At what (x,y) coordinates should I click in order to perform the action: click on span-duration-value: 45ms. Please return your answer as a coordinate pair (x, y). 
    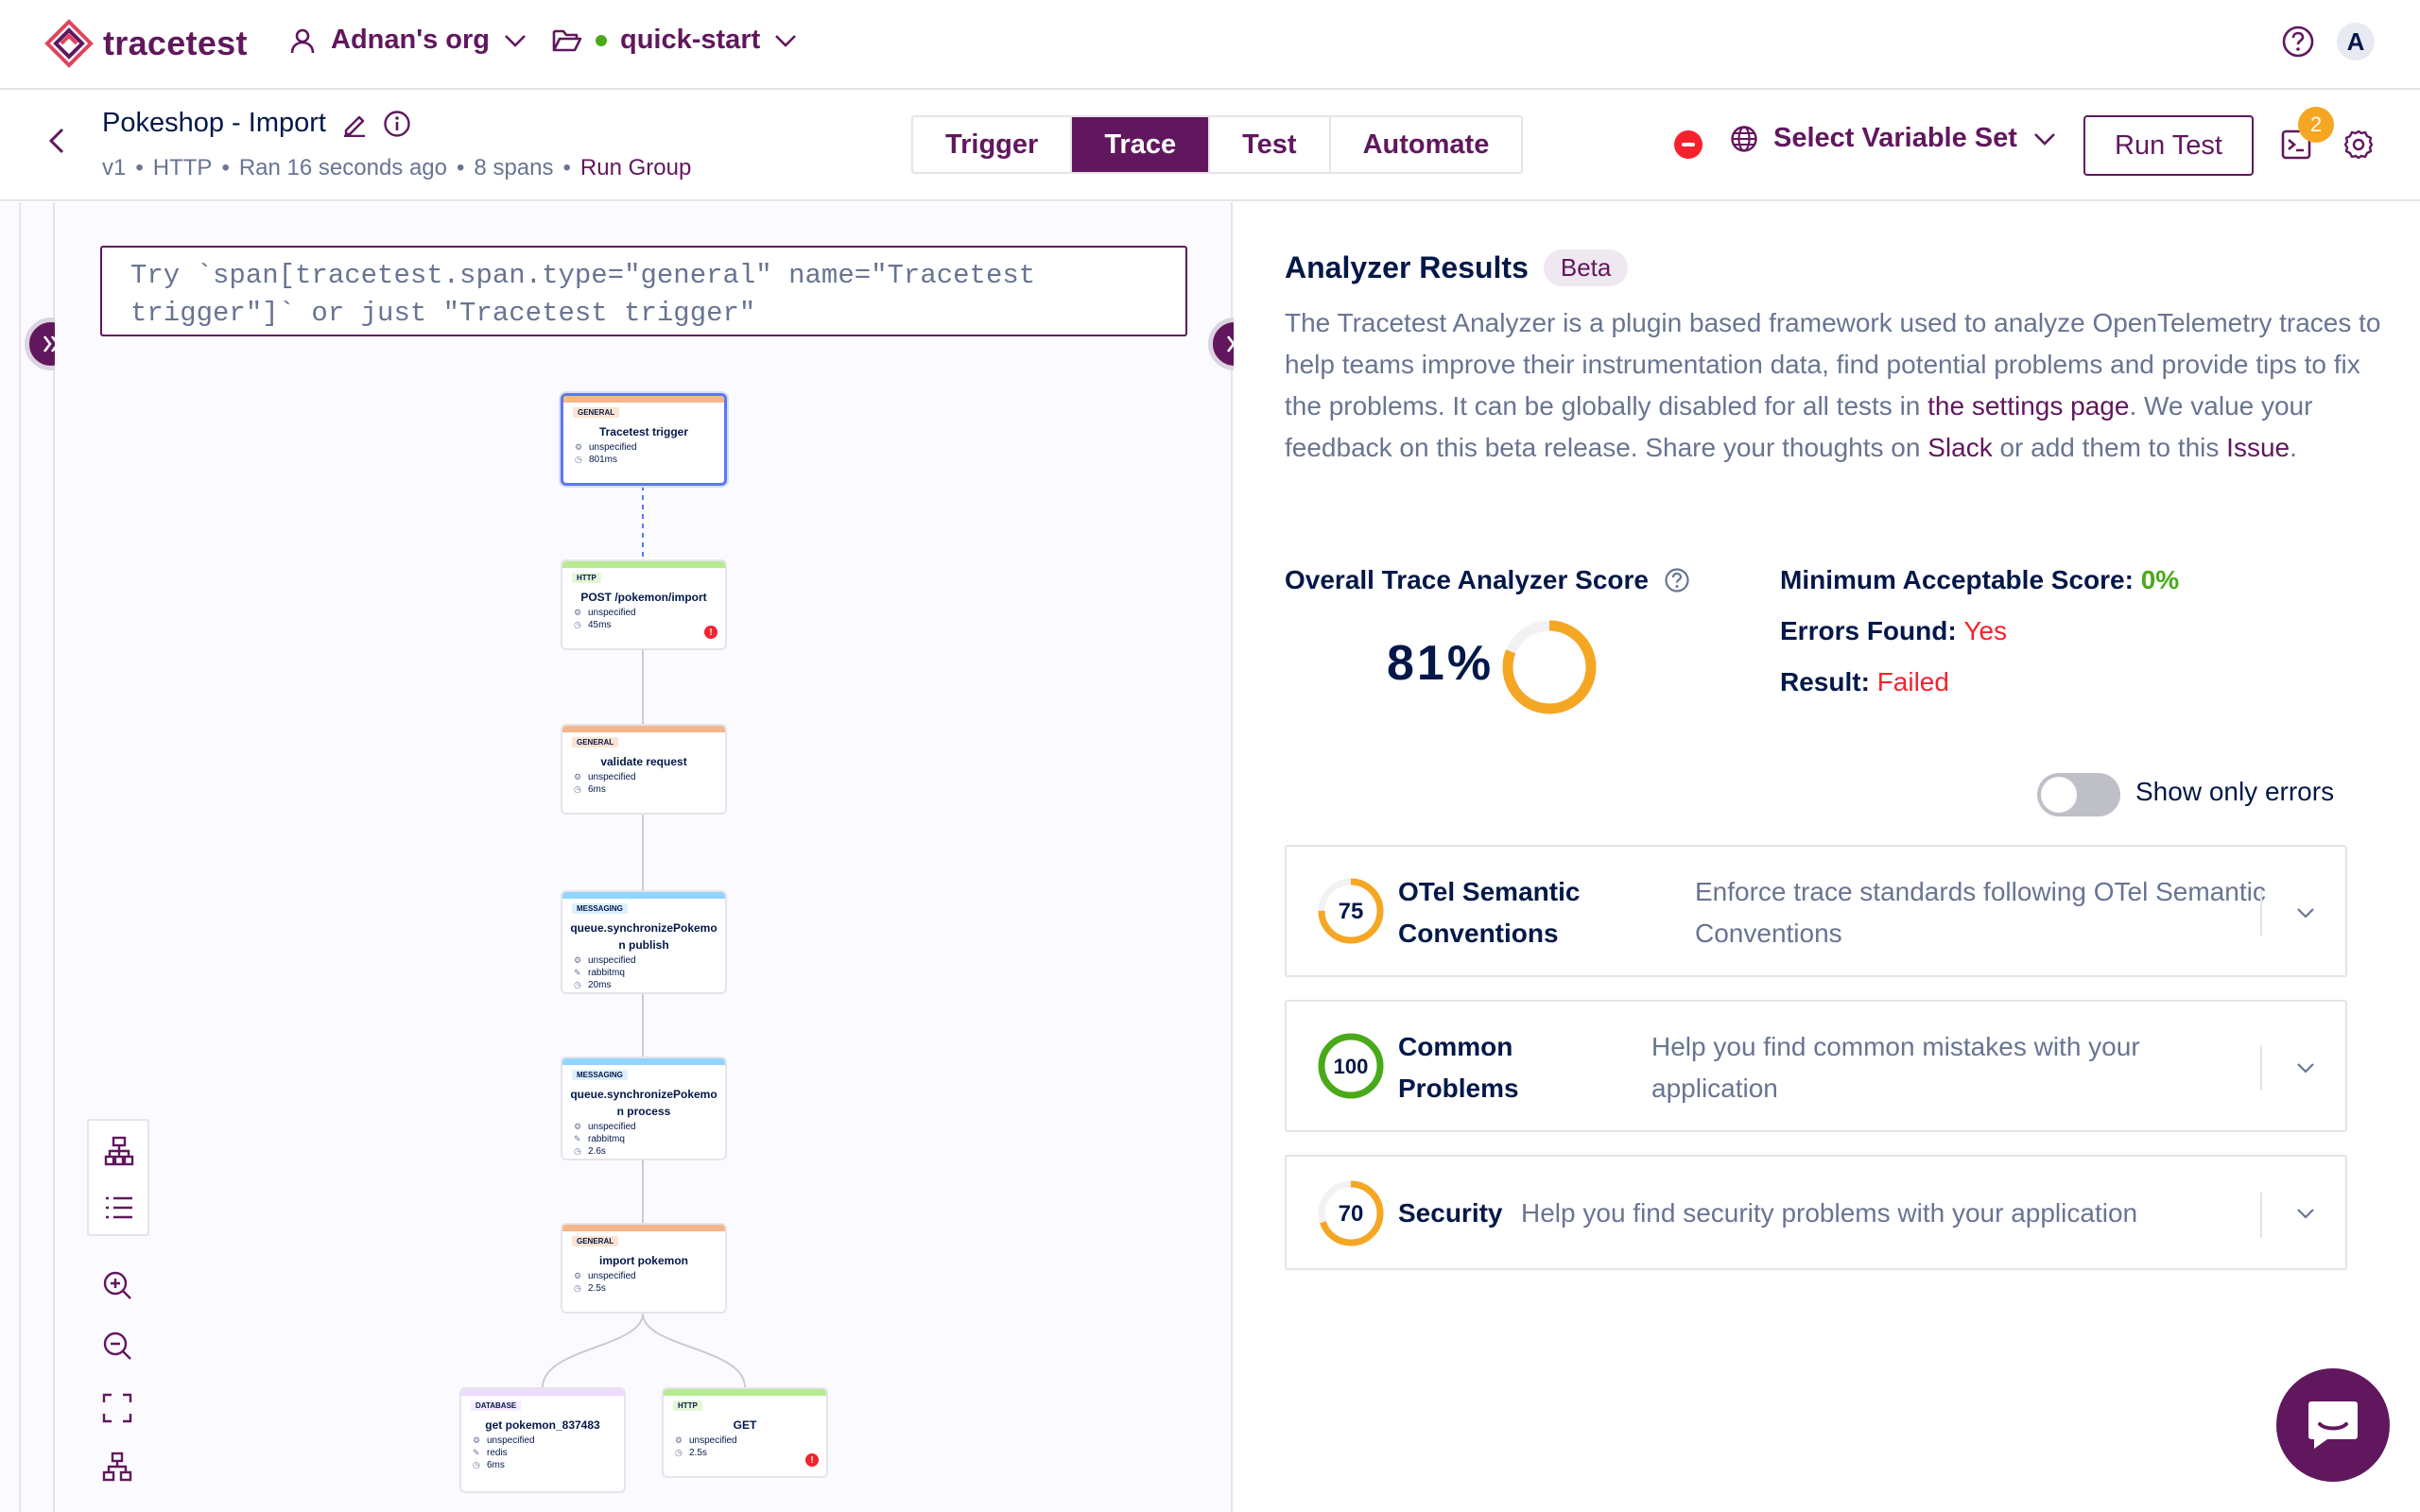
    Looking at the image, I should click on (600, 625).